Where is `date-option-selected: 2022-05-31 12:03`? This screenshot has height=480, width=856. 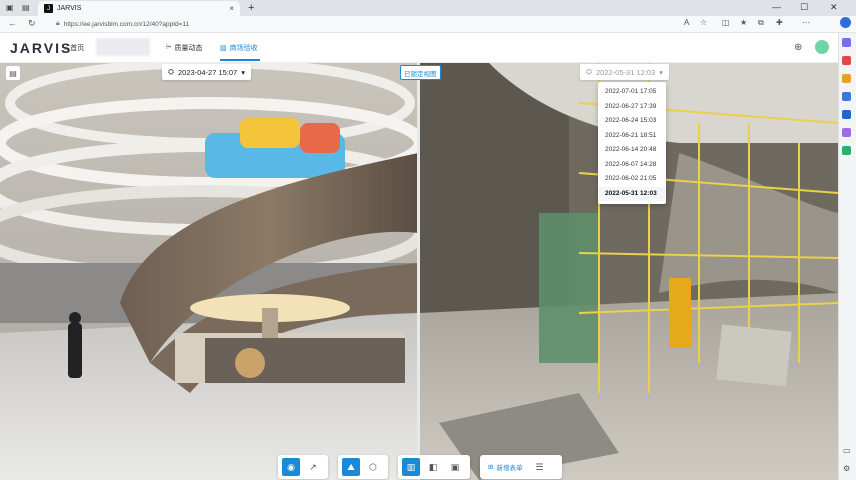 date-option-selected: 2022-05-31 12:03 is located at coordinates (632, 193).